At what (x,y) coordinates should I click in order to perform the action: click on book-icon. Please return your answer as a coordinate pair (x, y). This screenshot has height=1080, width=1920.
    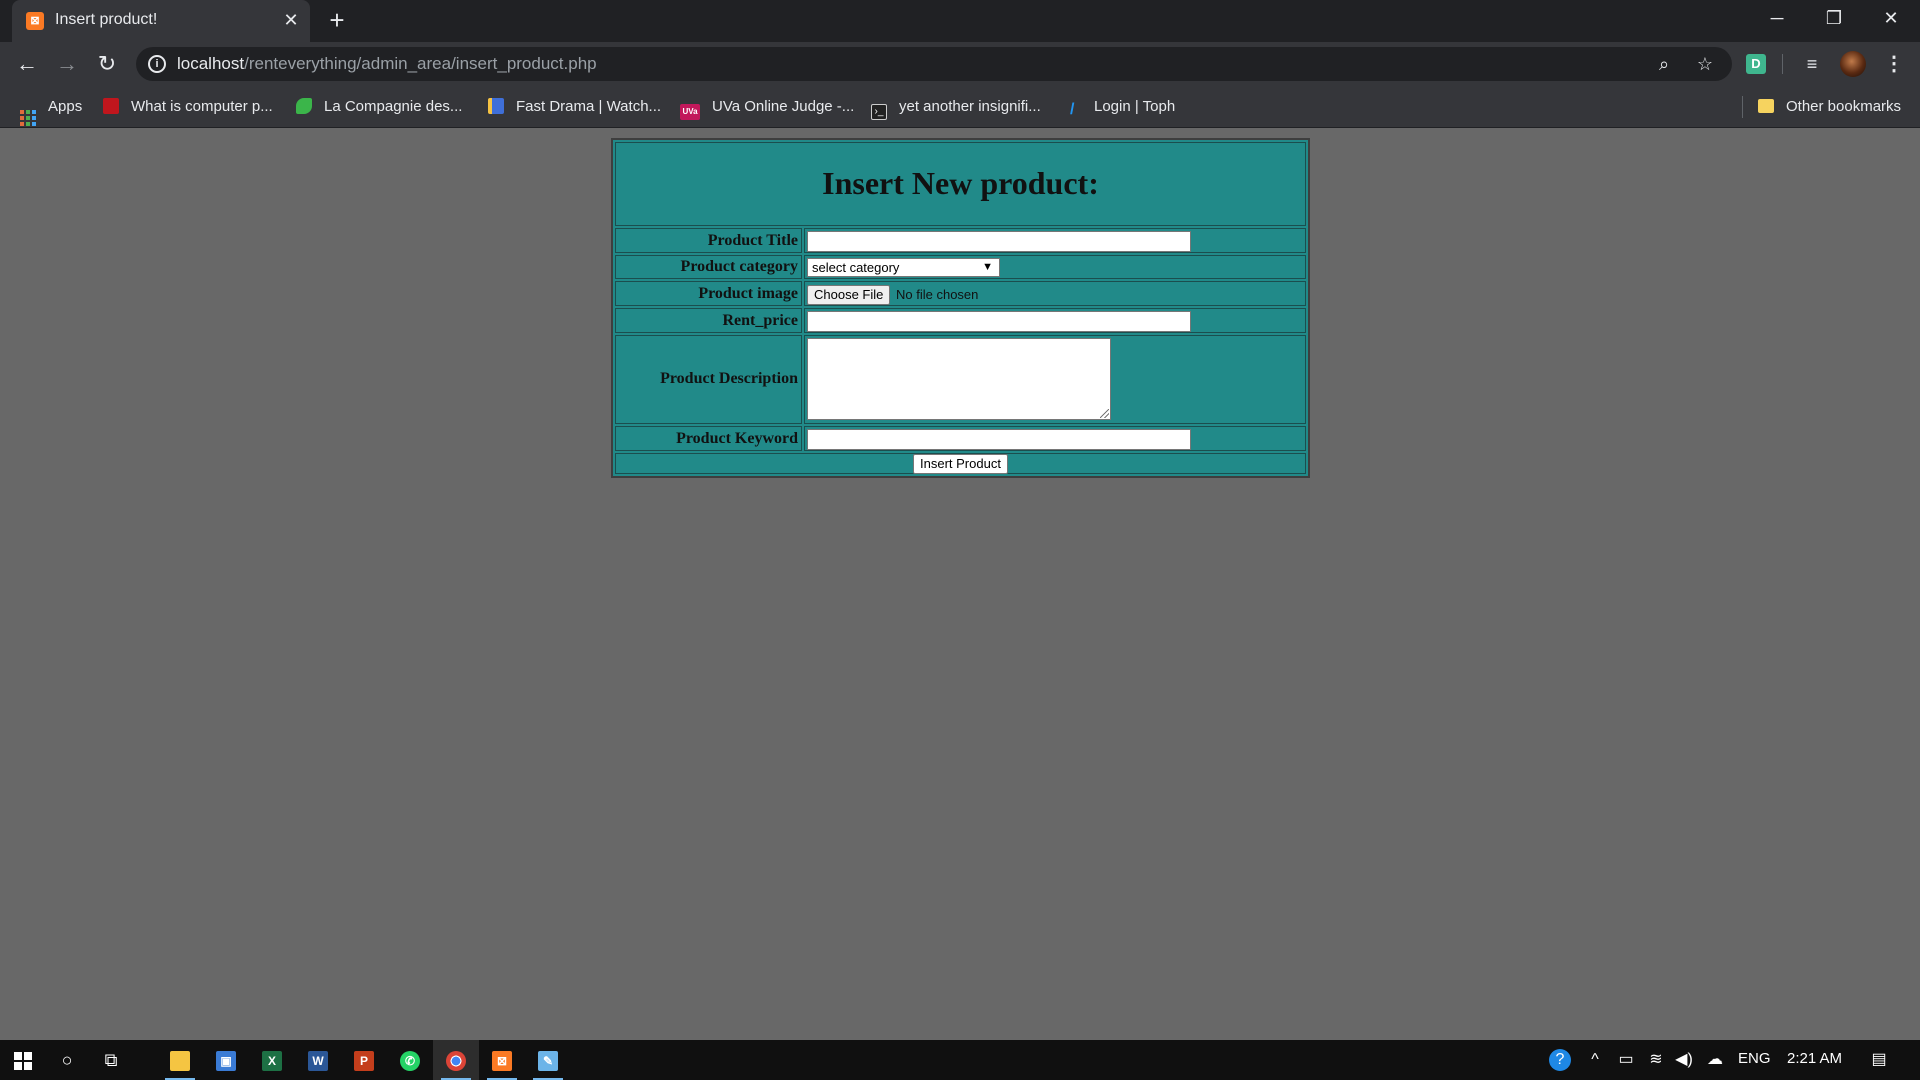
    Looking at the image, I should click on (496, 106).